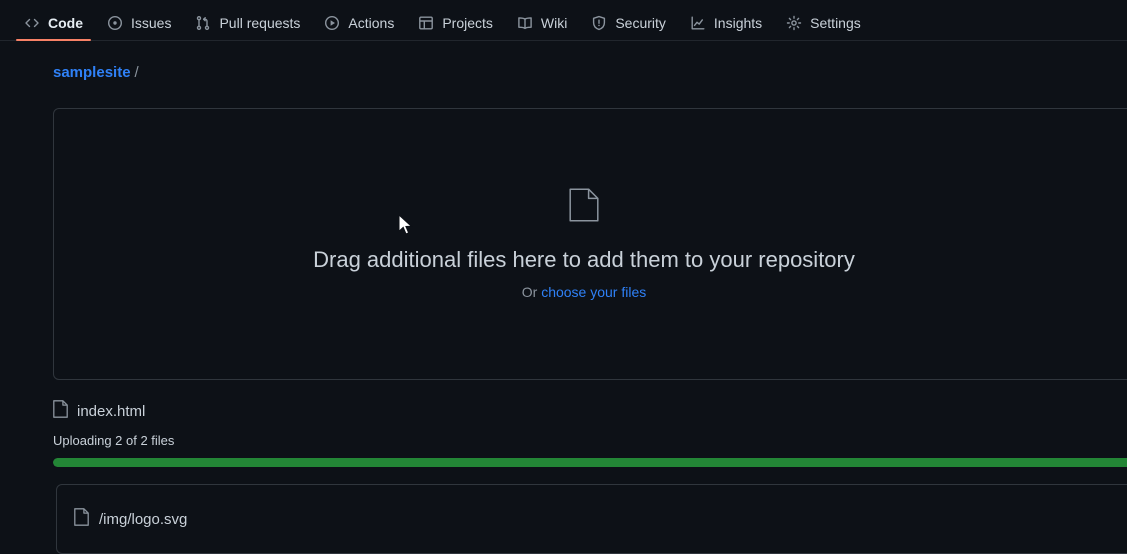  What do you see at coordinates (115, 23) in the screenshot?
I see `issue-opened-icon` at bounding box center [115, 23].